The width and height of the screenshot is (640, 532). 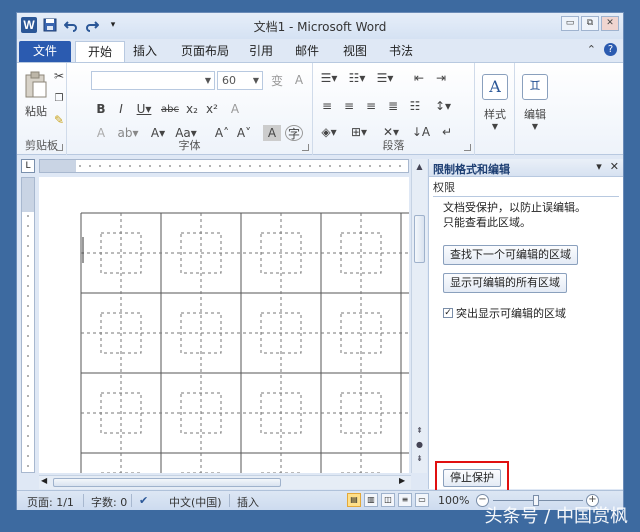 I want to click on group-styles: A 样式 ▼, so click(x=495, y=109).